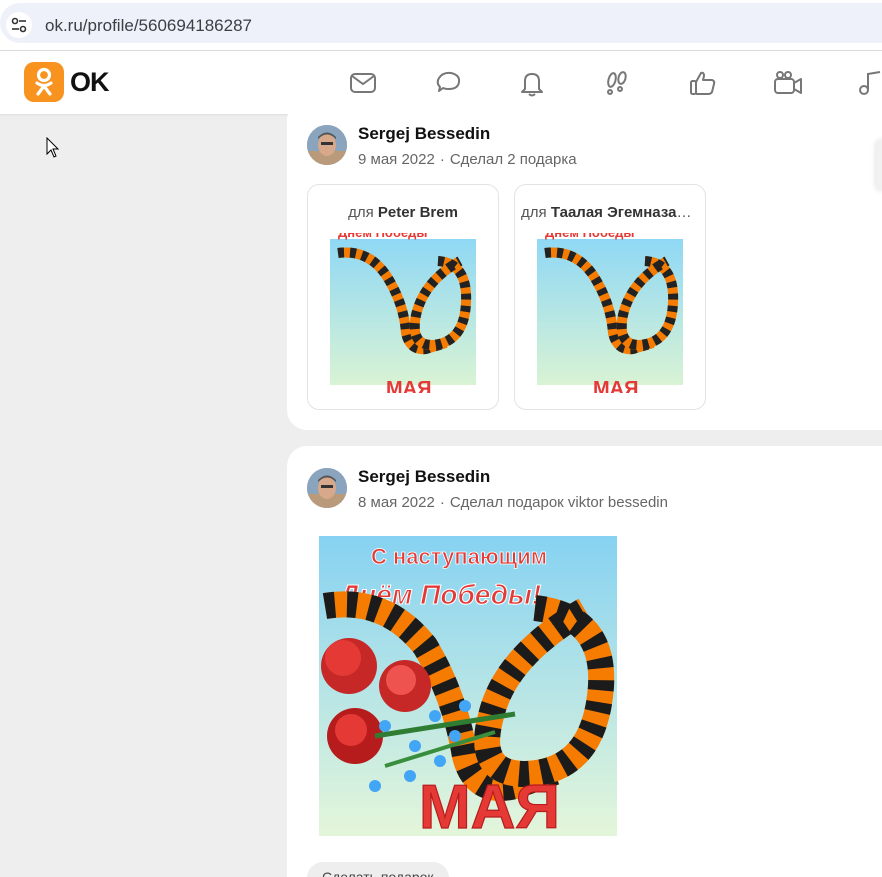 This screenshot has height=877, width=882. Describe the element at coordinates (703, 83) in the screenshot. I see `thumbs-up-icon` at that location.